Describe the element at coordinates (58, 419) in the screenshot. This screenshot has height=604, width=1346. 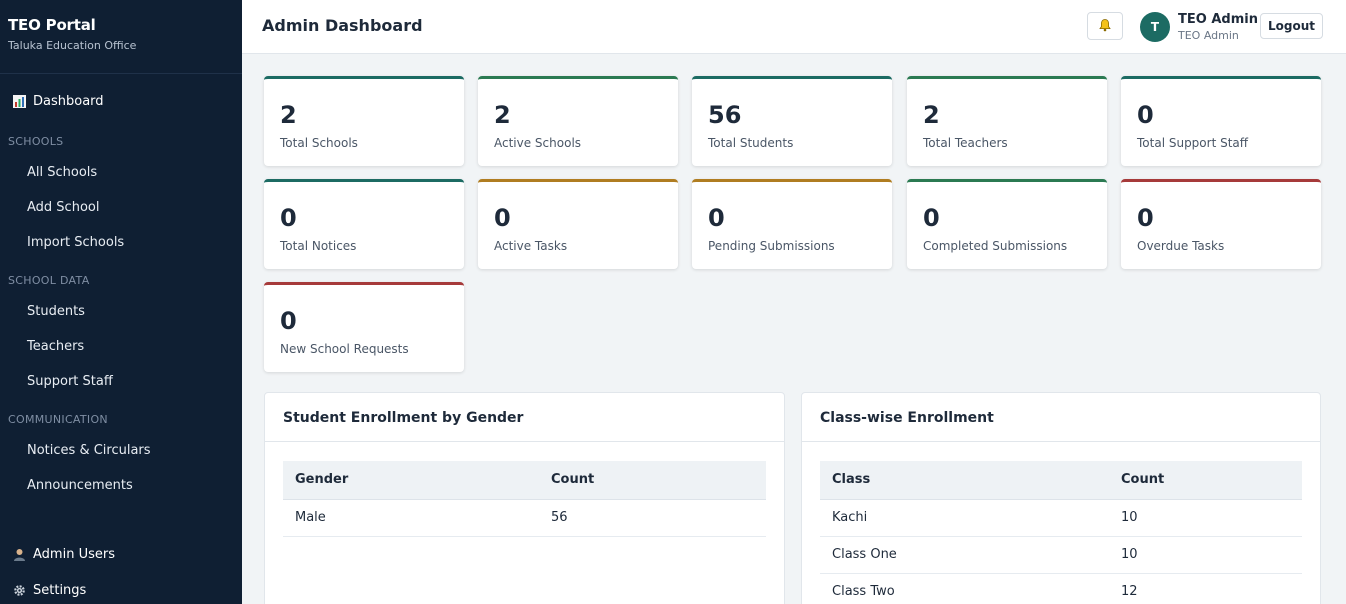
I see `section-label-communication: COMMUNICATION` at that location.